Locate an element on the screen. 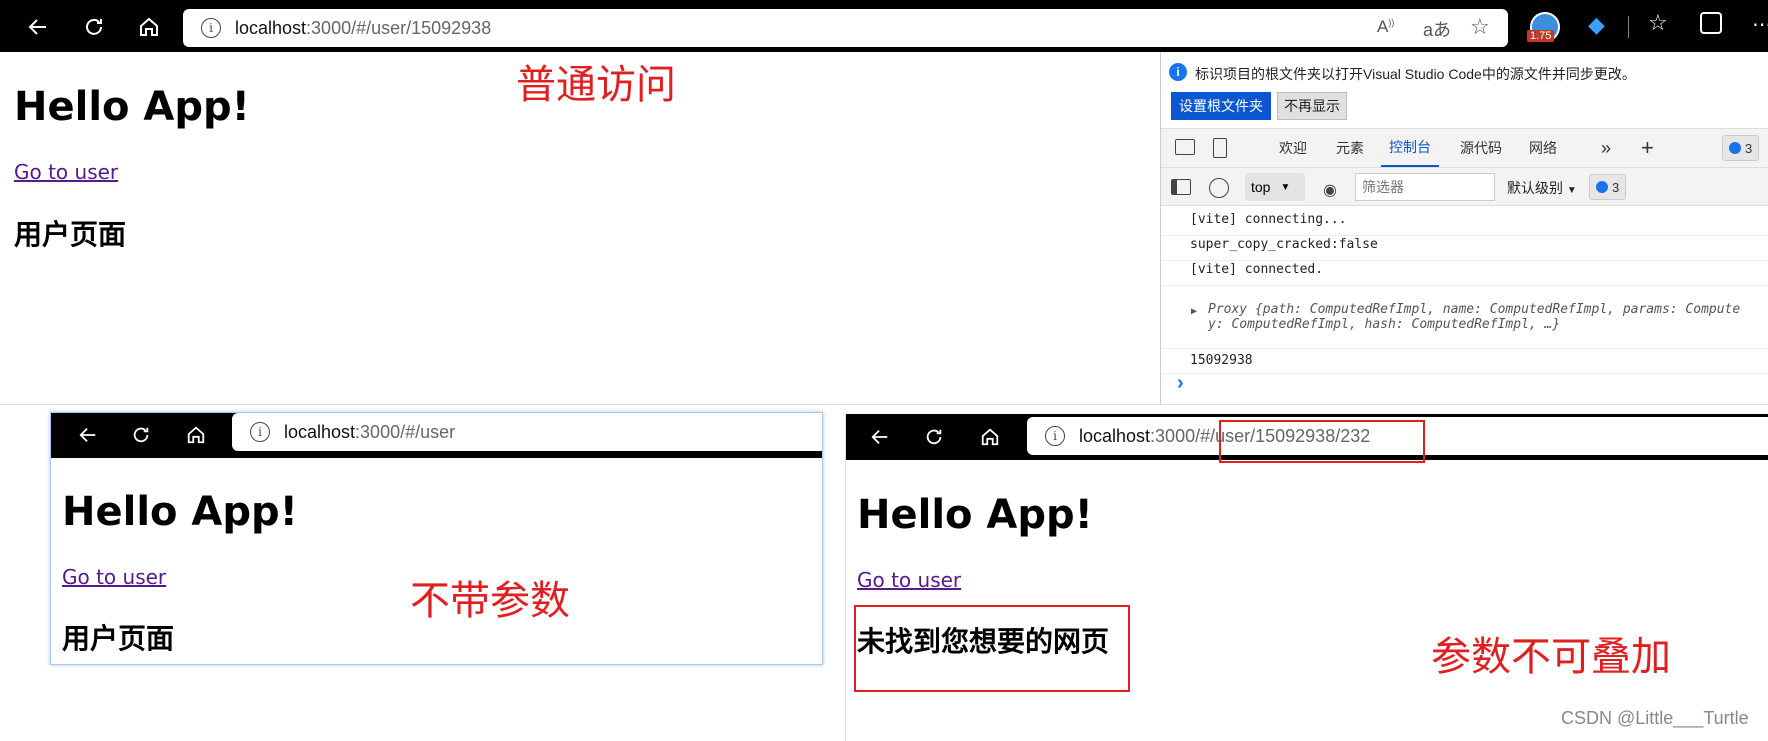 This screenshot has height=741, width=1768. live-expression-icon: ◉ is located at coordinates (1330, 190).